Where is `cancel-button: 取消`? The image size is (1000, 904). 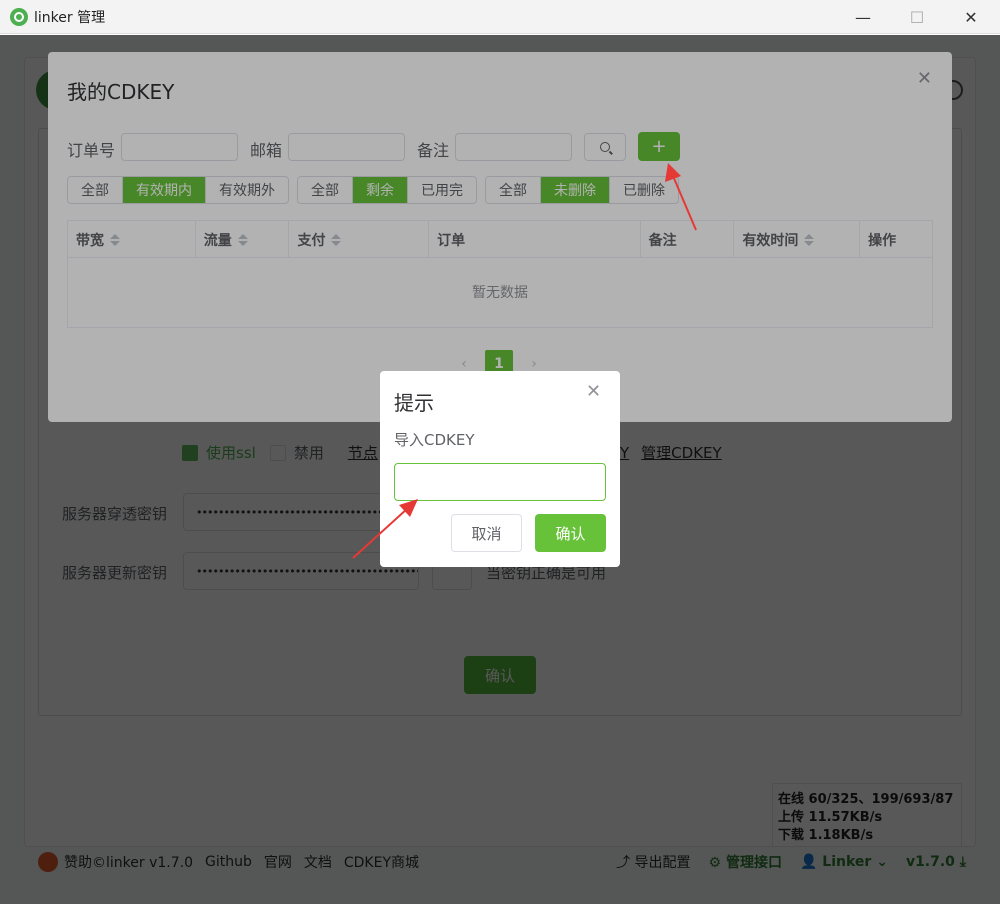 cancel-button: 取消 is located at coordinates (486, 533).